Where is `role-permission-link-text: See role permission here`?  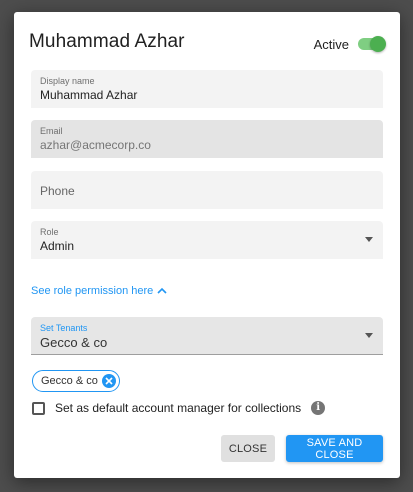
role-permission-link-text: See role permission here is located at coordinates (92, 291).